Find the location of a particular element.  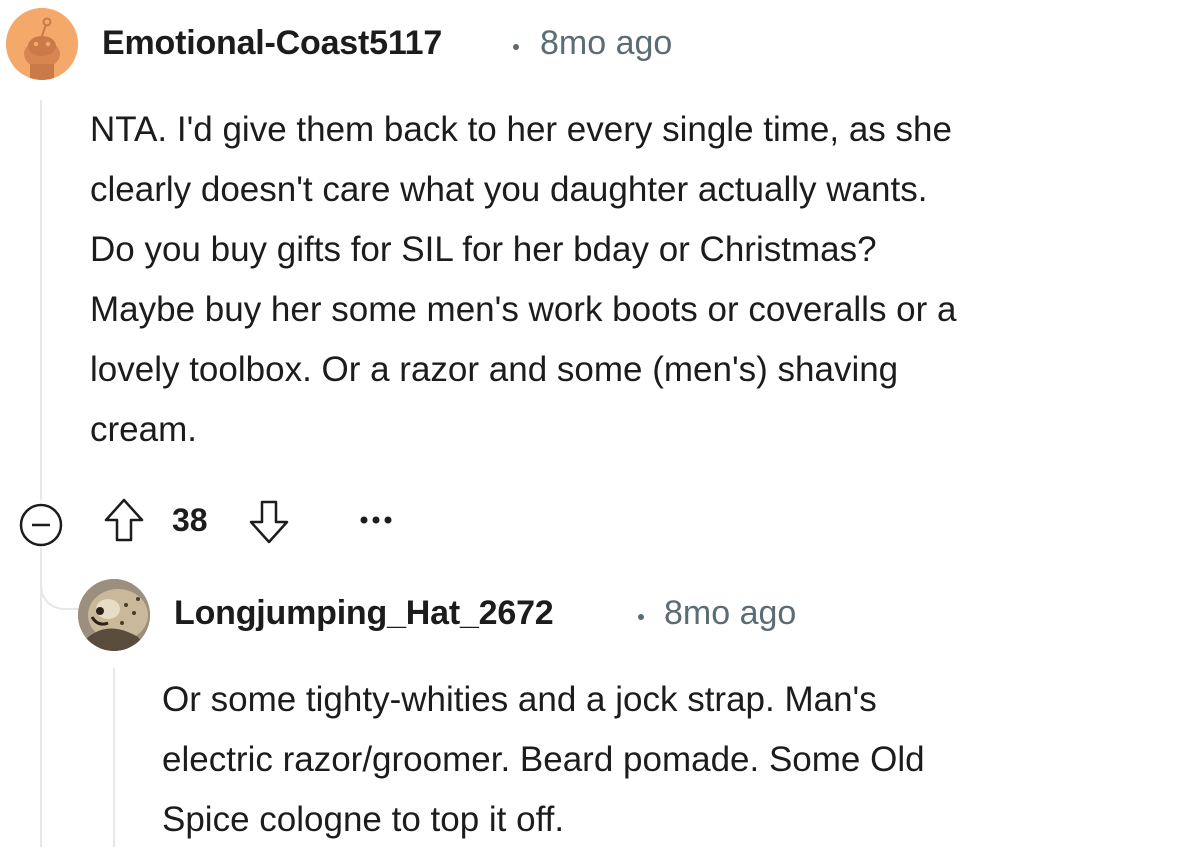

collapse-minus-icon is located at coordinates (41, 525).